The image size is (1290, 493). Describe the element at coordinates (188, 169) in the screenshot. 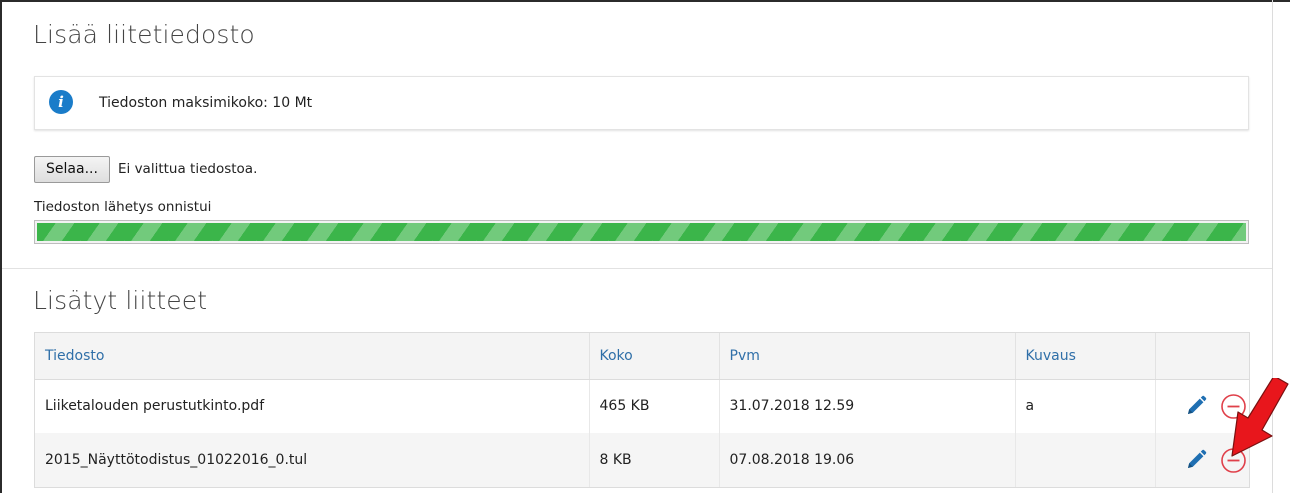

I see `no-file-selected-text: Ei valittua tiedostoa.` at that location.